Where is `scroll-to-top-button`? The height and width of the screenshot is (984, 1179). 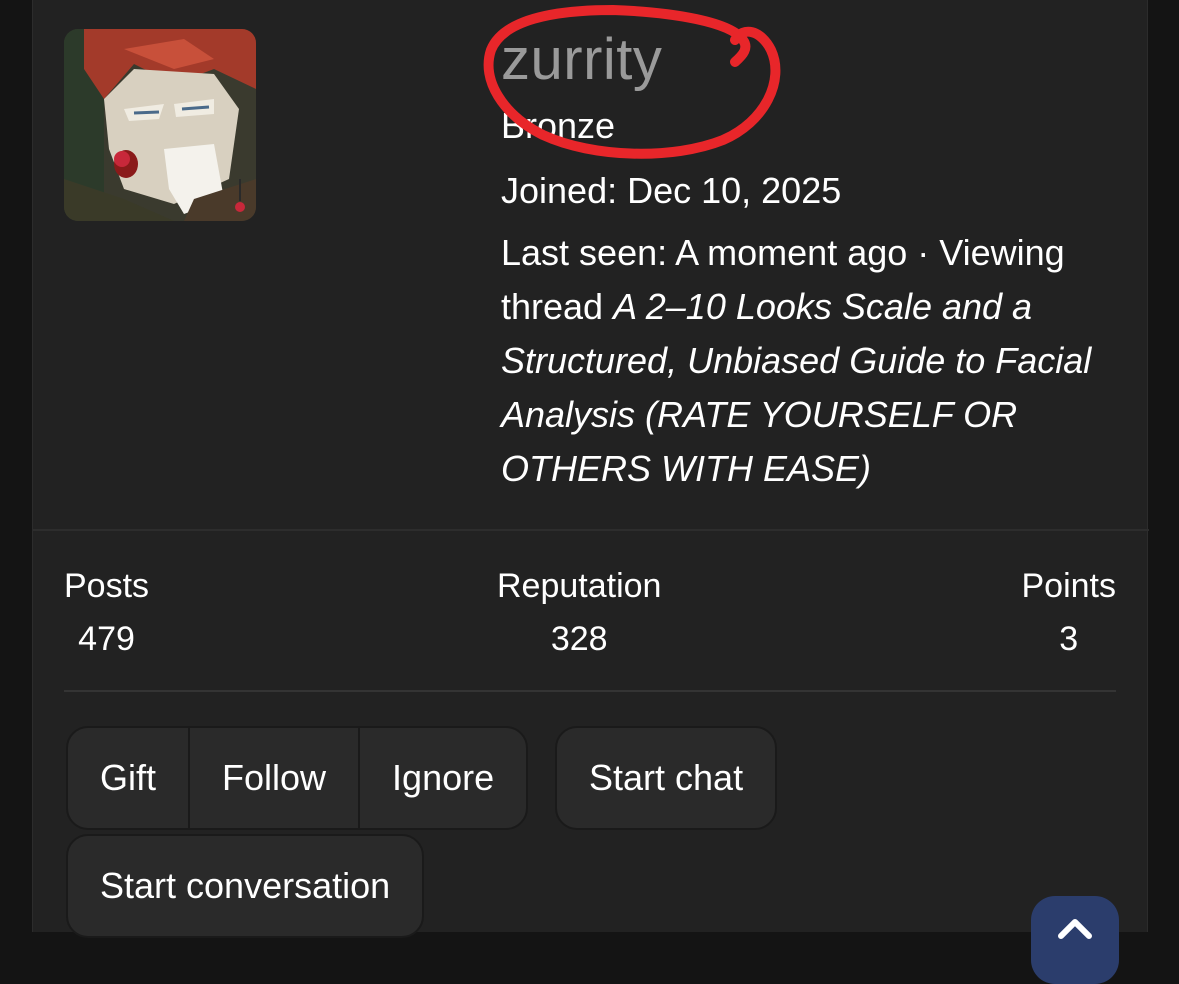
scroll-to-top-button is located at coordinates (1075, 940).